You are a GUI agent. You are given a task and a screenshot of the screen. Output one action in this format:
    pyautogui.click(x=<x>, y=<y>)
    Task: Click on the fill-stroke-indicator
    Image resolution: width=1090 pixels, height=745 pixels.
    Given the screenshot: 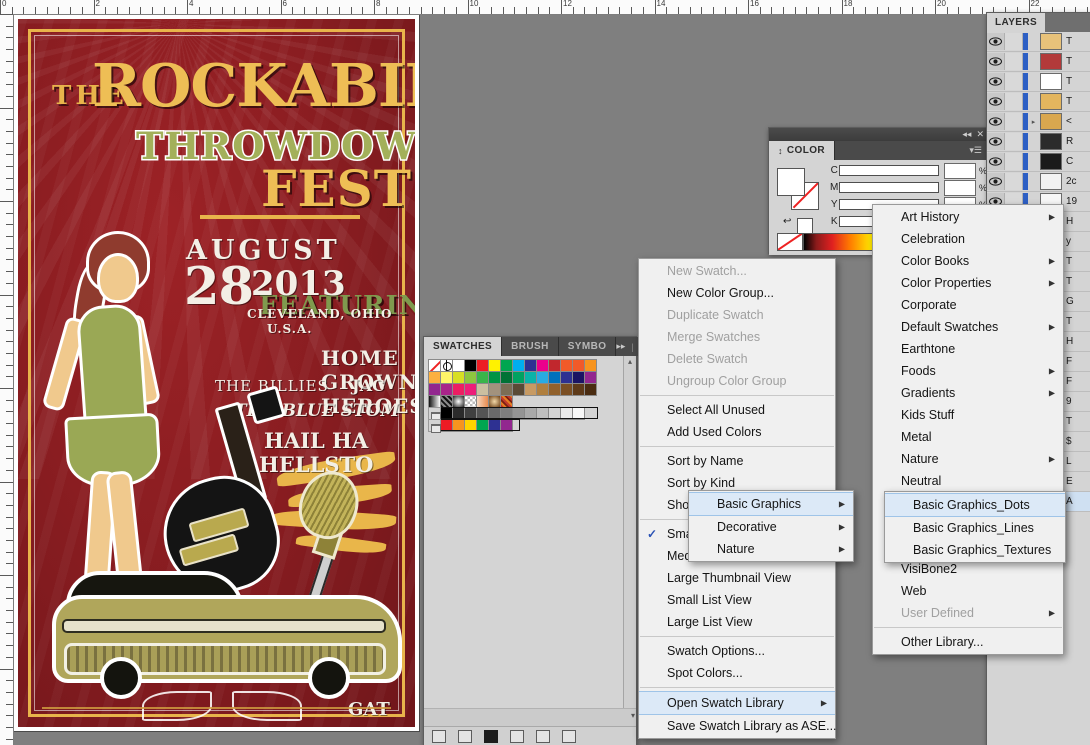 What is the action you would take?
    pyautogui.click(x=799, y=190)
    